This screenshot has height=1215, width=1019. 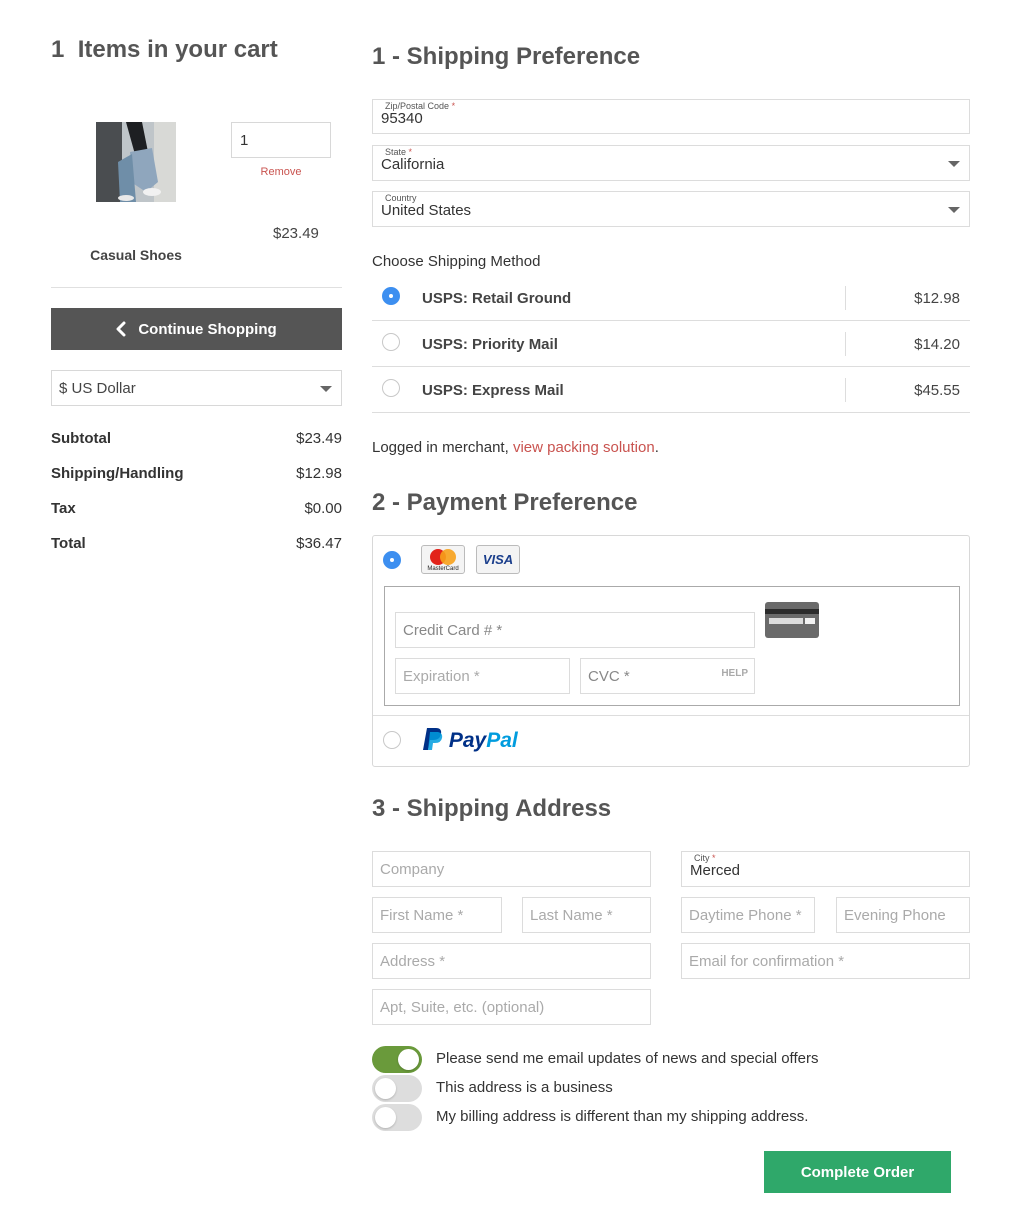 I want to click on mastercard-label: MasterCard, so click(x=442, y=569).